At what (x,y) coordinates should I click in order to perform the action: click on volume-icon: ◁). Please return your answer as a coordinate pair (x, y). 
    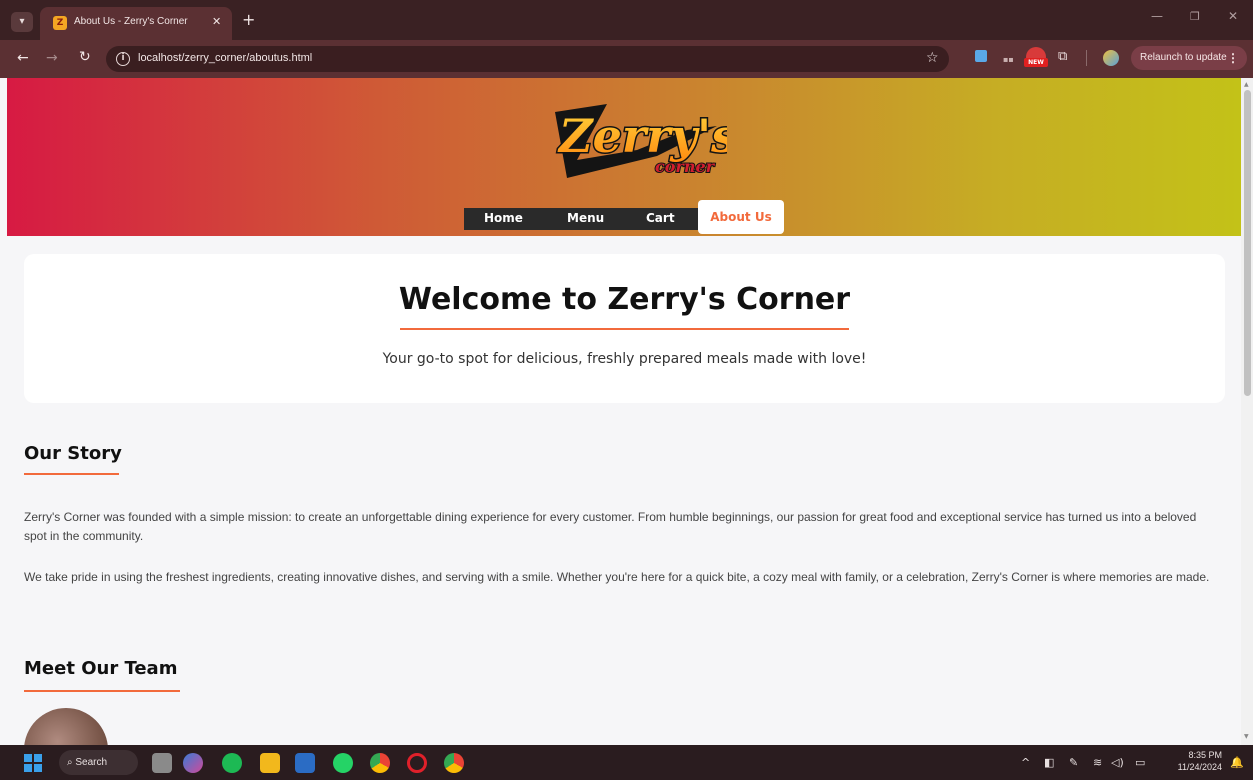
    Looking at the image, I should click on (1117, 762).